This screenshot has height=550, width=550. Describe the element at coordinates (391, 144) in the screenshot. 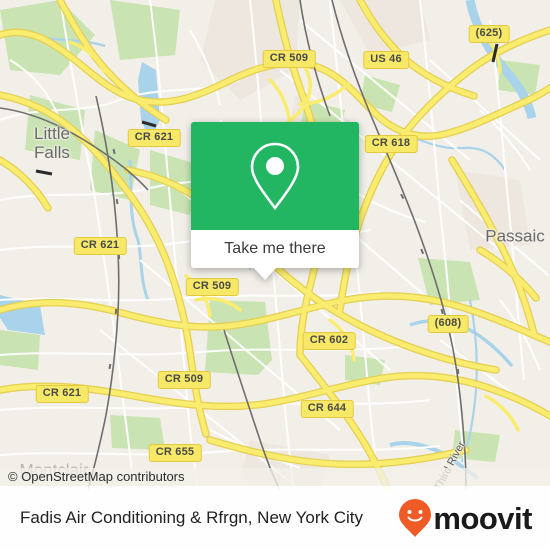

I see `road-shield-cr-618: CR 618` at that location.